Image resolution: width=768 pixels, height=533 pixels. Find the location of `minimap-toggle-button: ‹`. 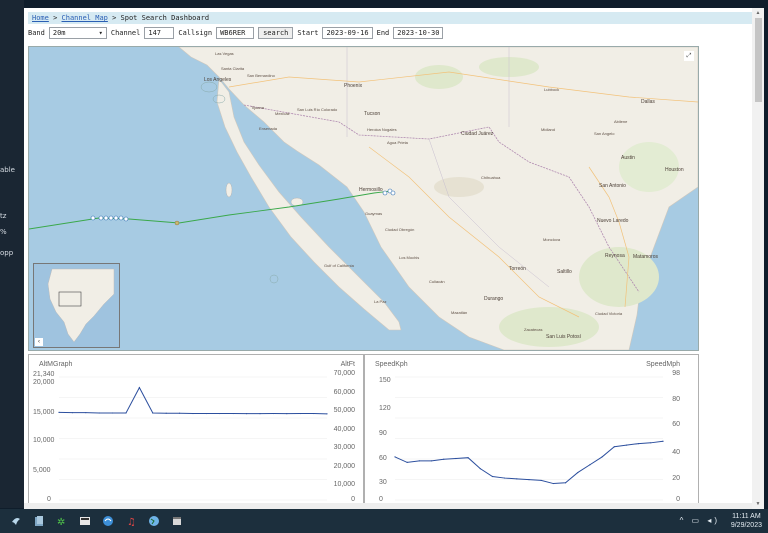

minimap-toggle-button: ‹ is located at coordinates (39, 342).